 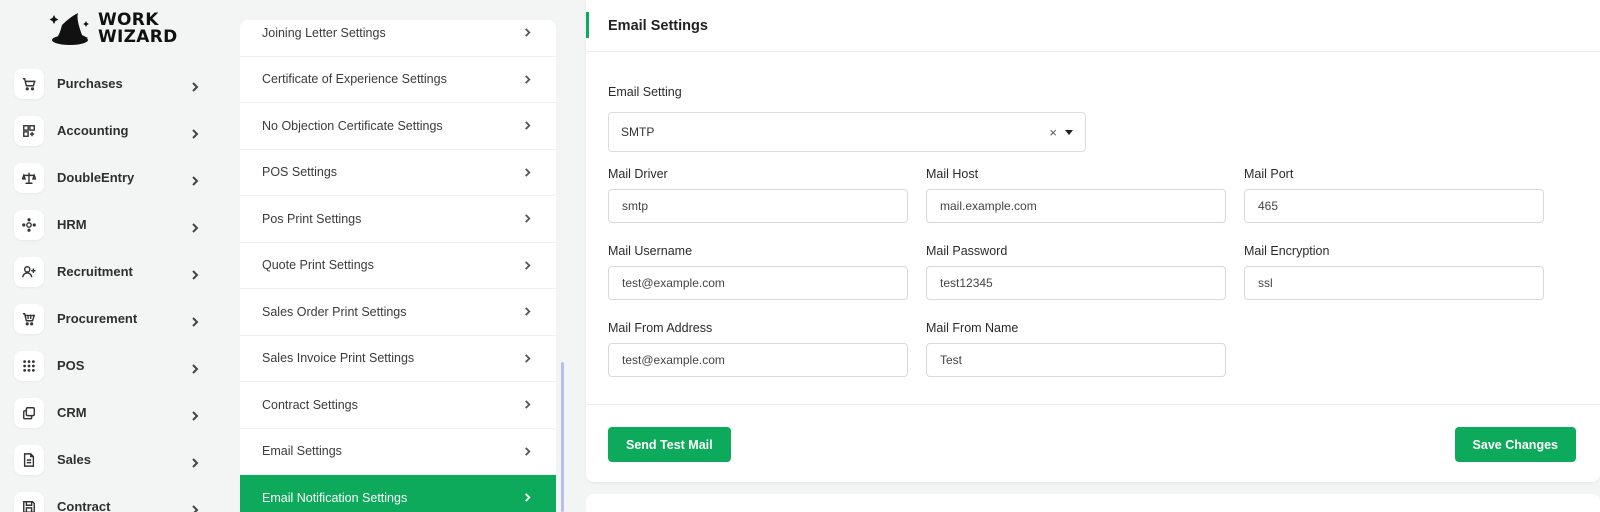 I want to click on settings-item-email: Email Settings, so click(x=398, y=452).